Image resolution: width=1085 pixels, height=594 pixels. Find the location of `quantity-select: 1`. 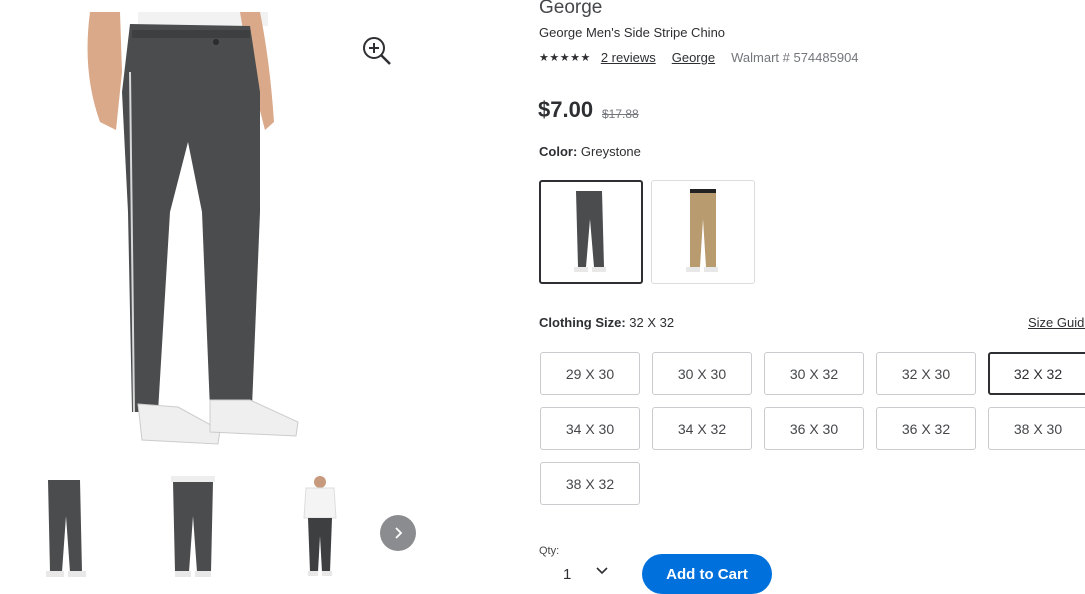

quantity-select: 1 is located at coordinates (584, 572).